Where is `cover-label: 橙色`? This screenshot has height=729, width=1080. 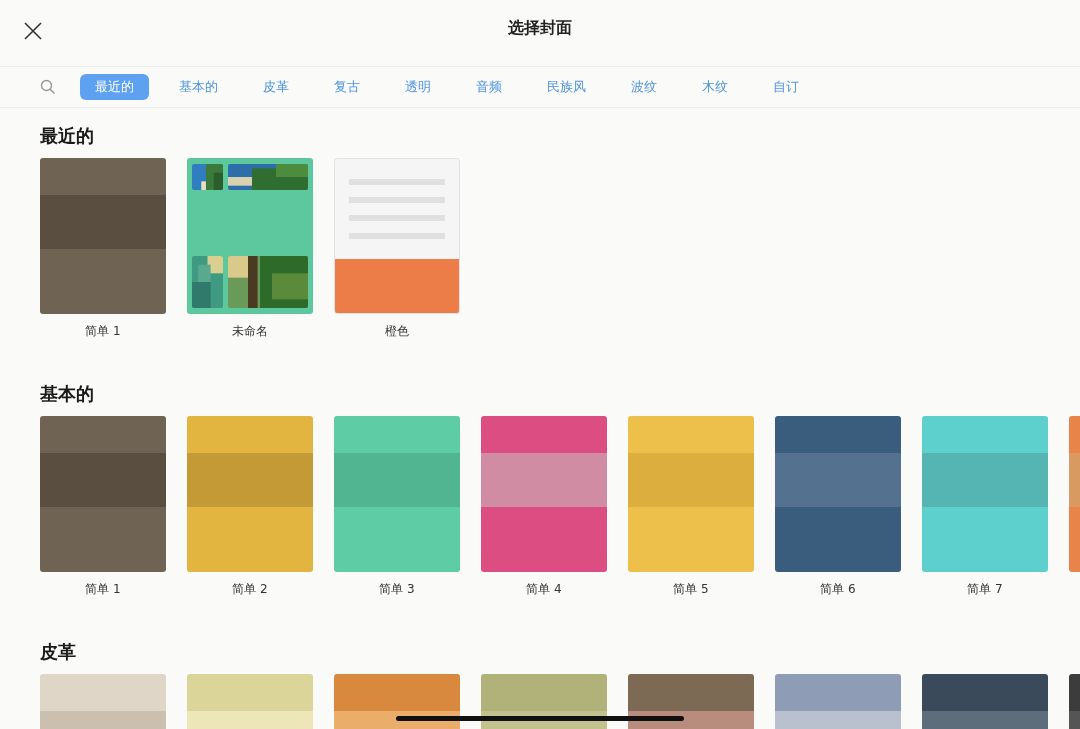
cover-label: 橙色 is located at coordinates (397, 331).